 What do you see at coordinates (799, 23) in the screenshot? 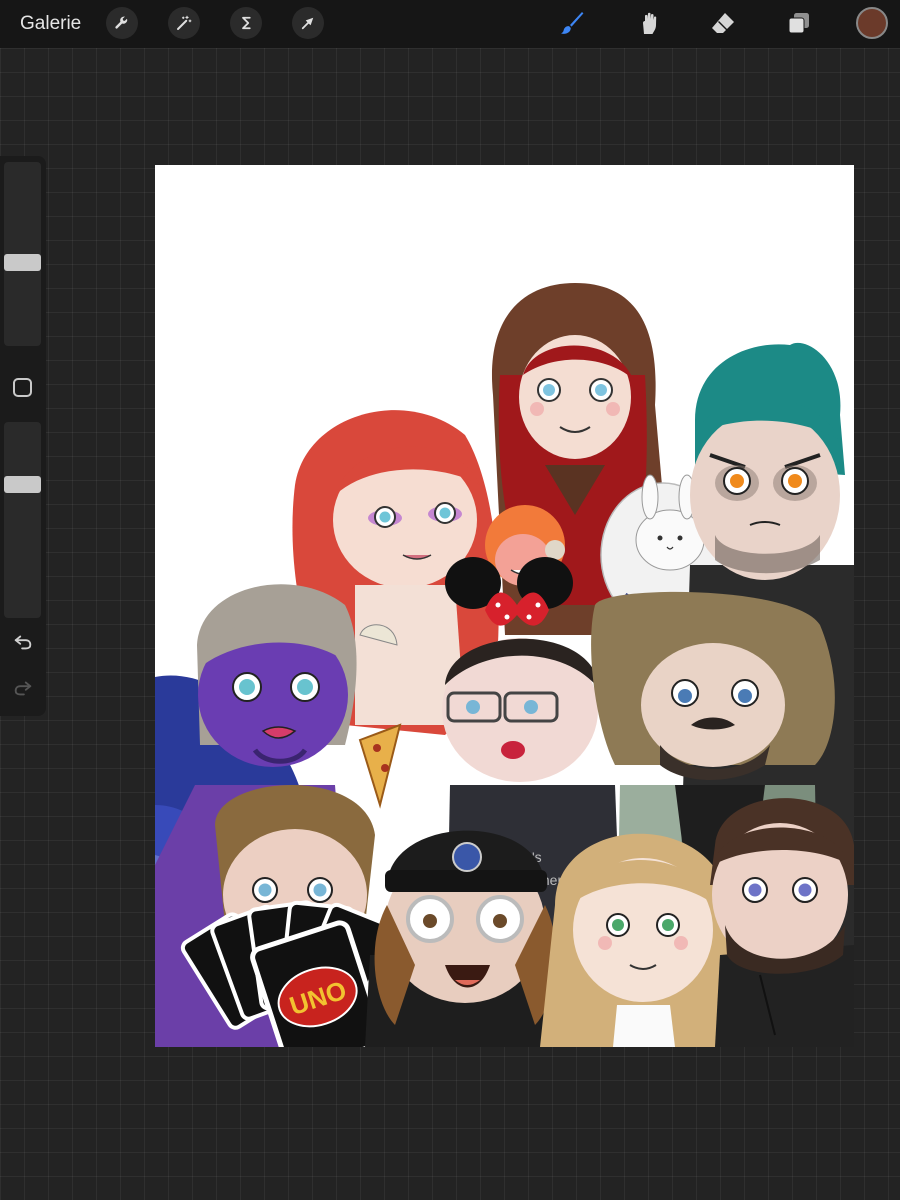
I see `layers-icon` at bounding box center [799, 23].